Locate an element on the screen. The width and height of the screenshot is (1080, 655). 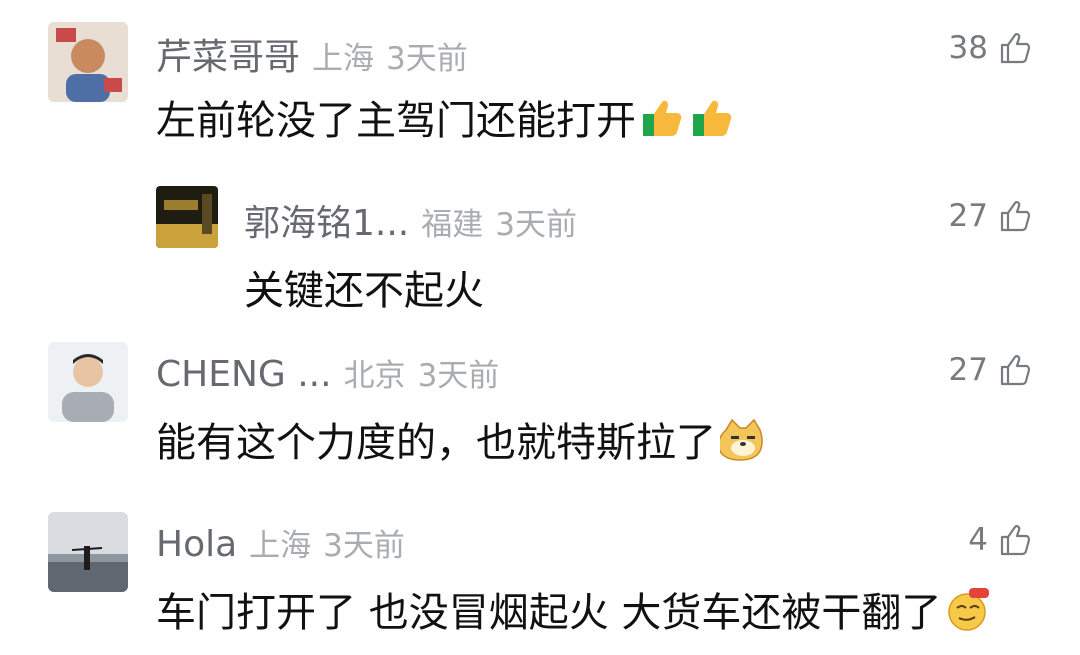
comment-location: 北京 is located at coordinates (374, 376).